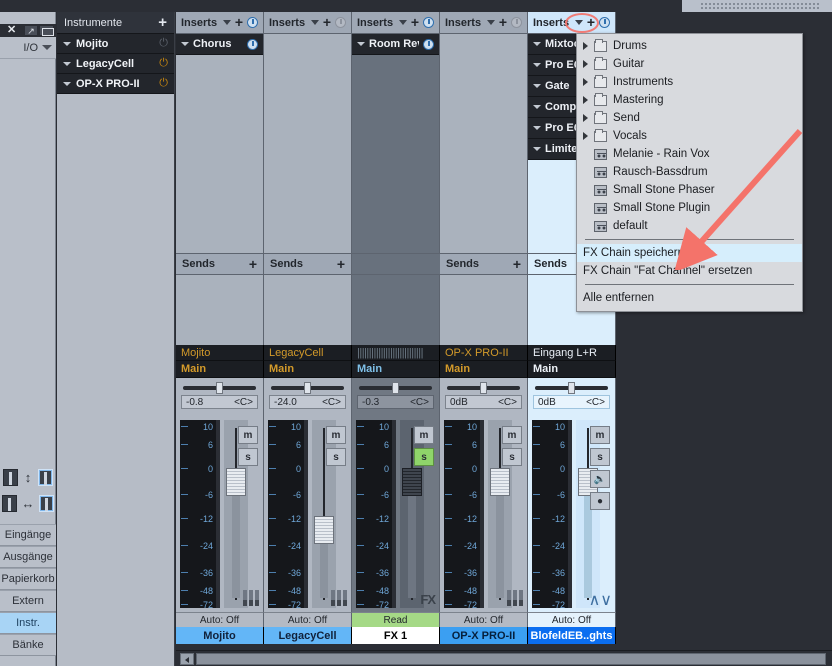  I want to click on menu-item-folder-instruments: Instruments, so click(689, 82).